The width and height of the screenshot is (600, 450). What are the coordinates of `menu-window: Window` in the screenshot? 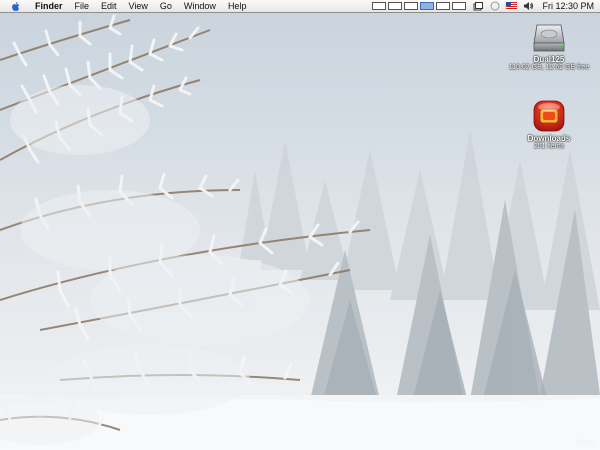 It's located at (200, 6).